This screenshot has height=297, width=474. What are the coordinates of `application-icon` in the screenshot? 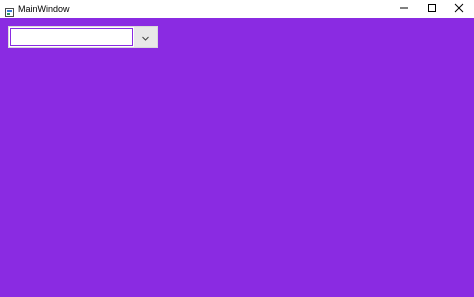 It's located at (9, 10).